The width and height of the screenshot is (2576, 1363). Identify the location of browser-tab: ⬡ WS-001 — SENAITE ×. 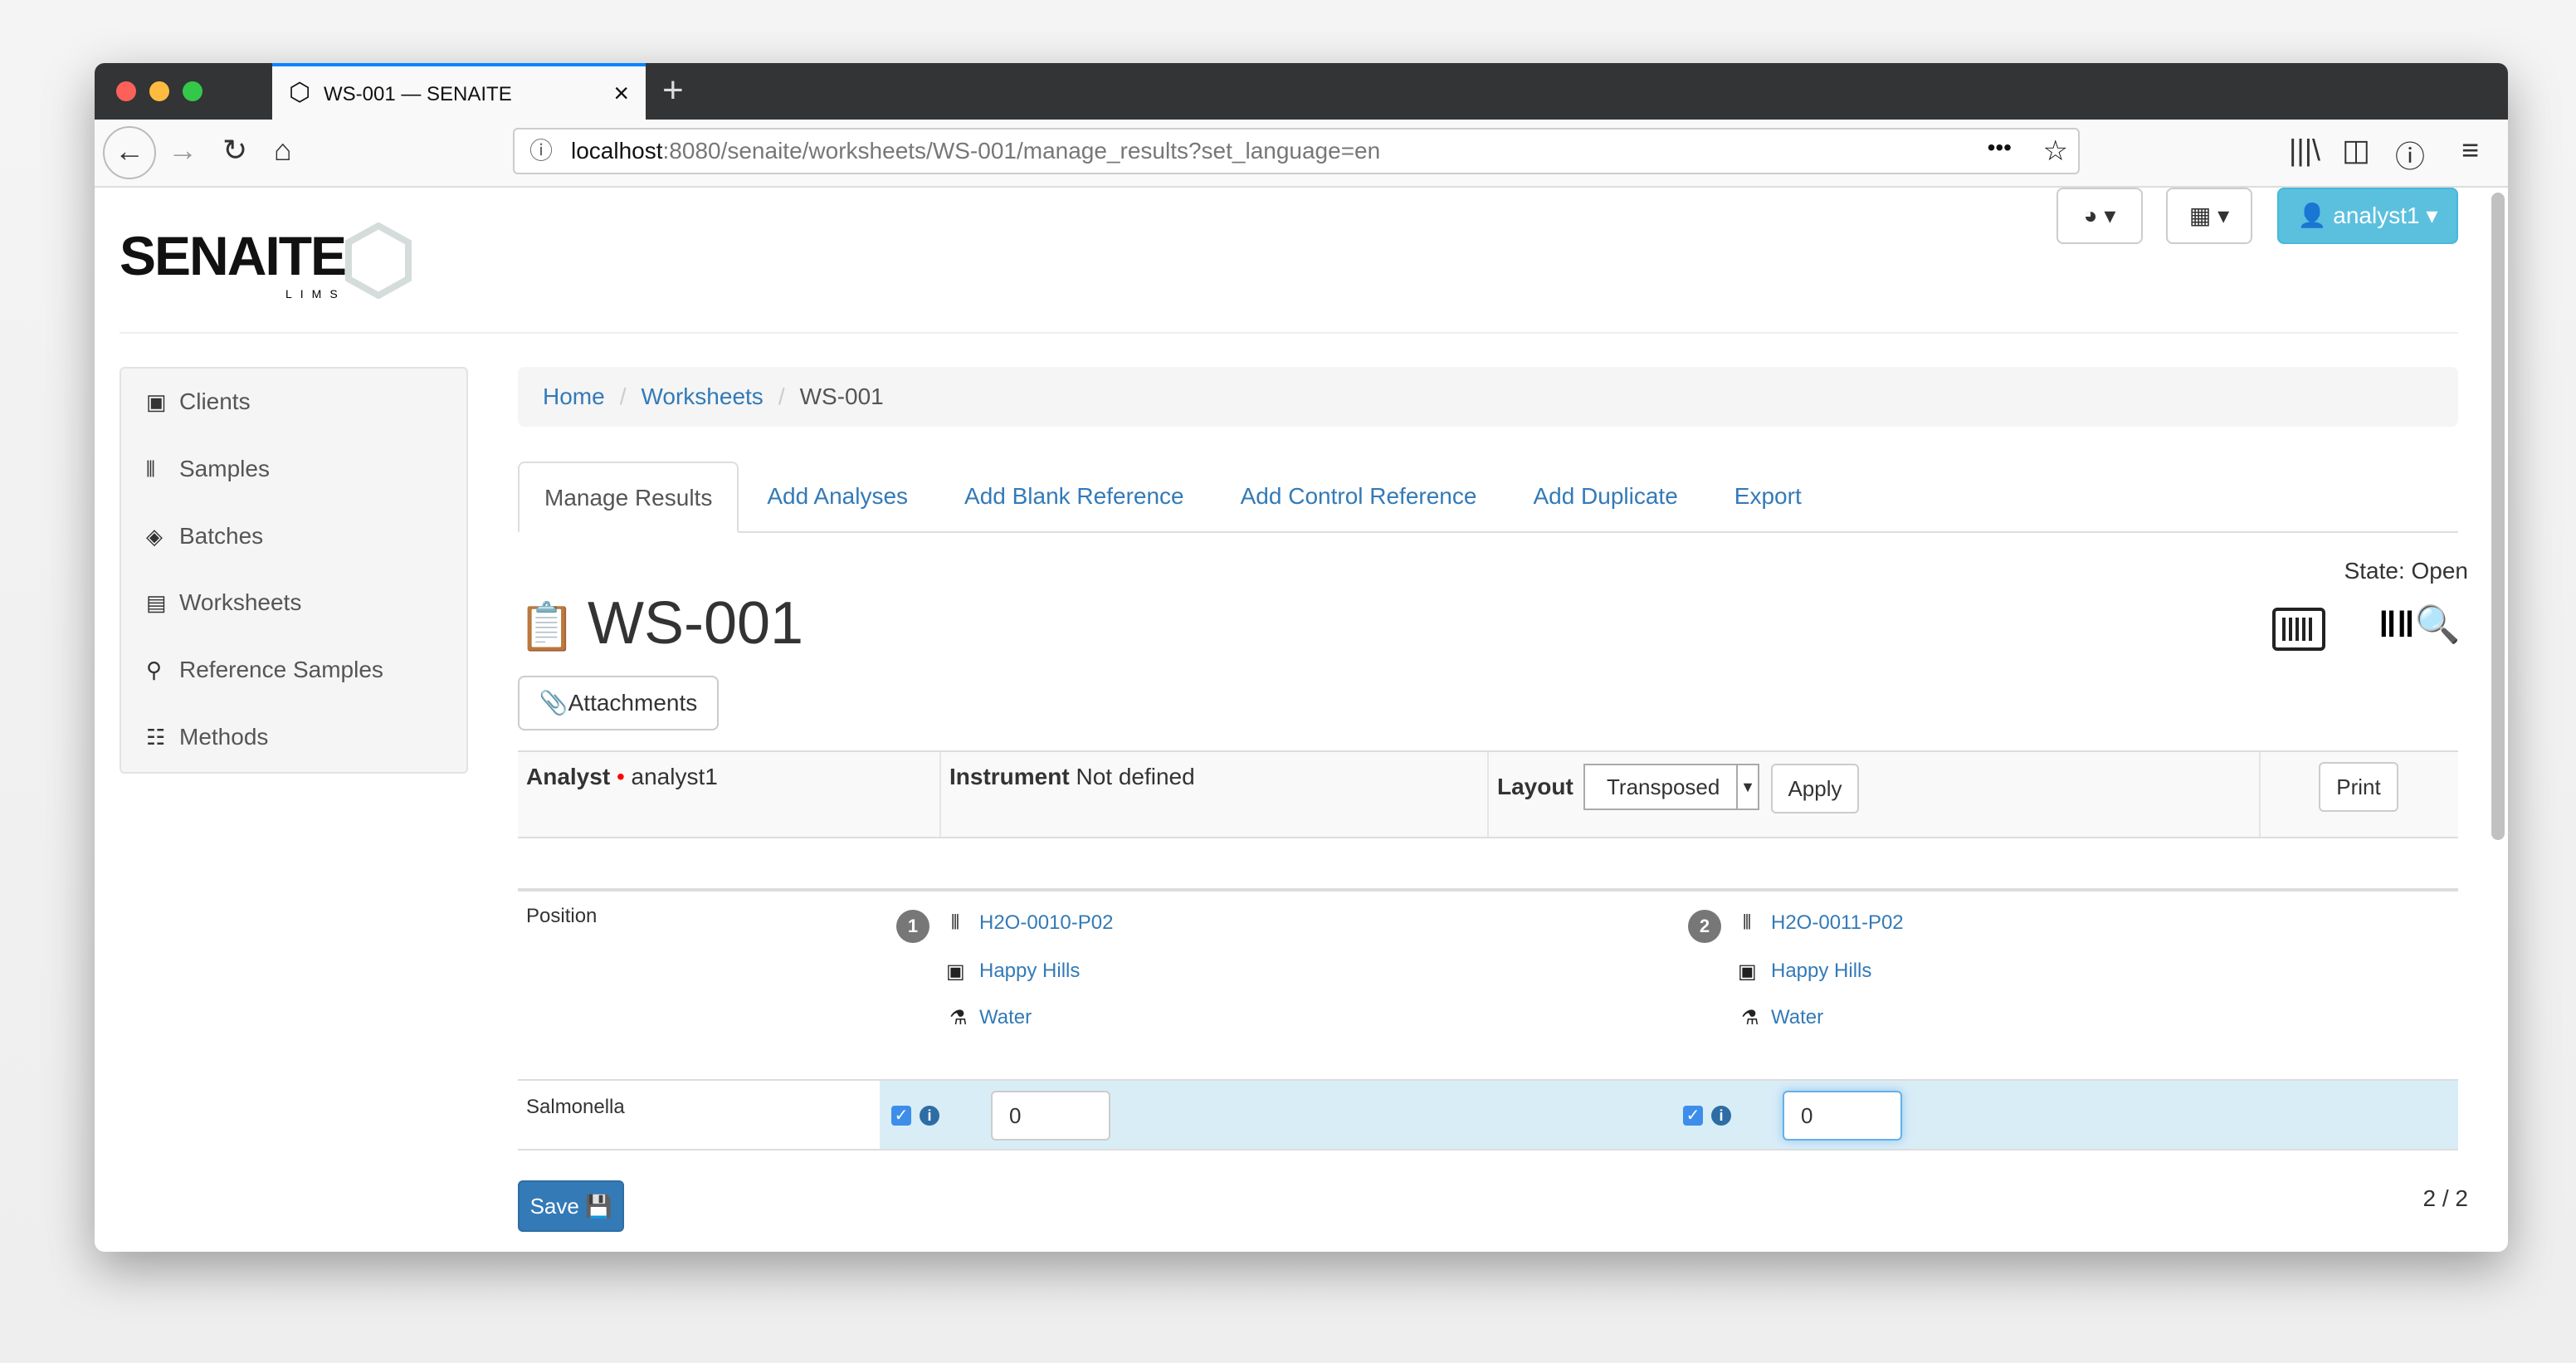
(459, 92).